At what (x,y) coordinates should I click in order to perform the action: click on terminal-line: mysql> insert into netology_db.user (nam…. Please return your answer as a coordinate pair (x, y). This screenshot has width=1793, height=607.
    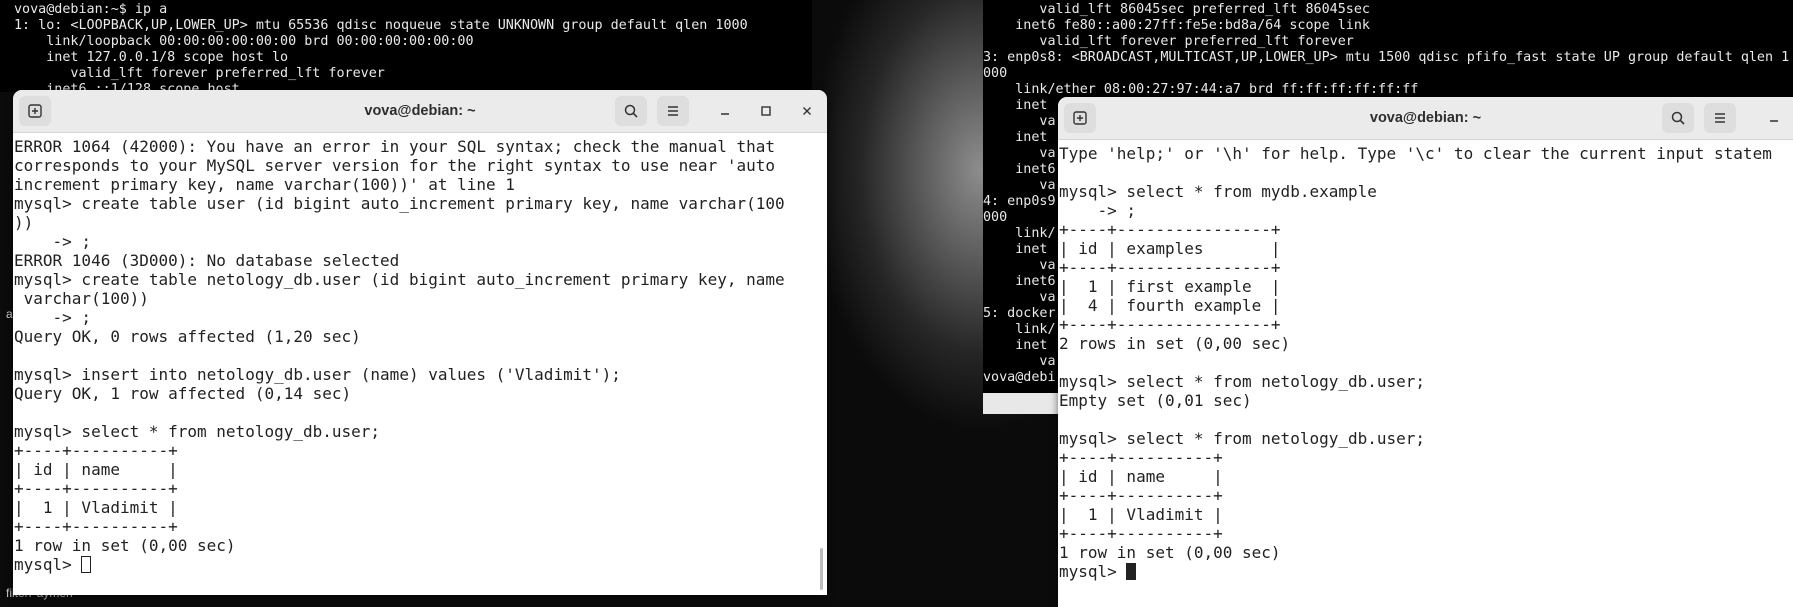
    Looking at the image, I should click on (317, 374).